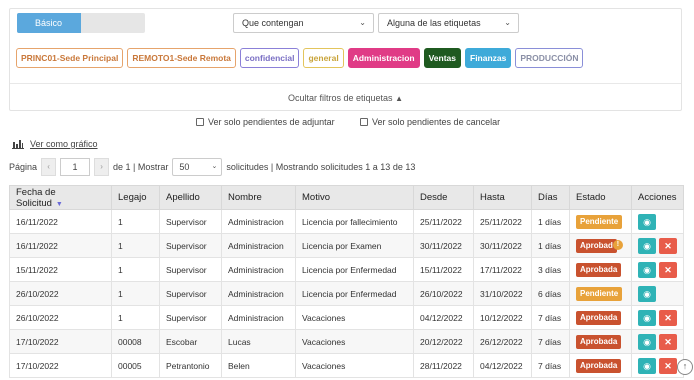 Image resolution: width=694 pixels, height=380 pixels. What do you see at coordinates (364, 122) in the screenshot?
I see `pending-cancel-checkbox` at bounding box center [364, 122].